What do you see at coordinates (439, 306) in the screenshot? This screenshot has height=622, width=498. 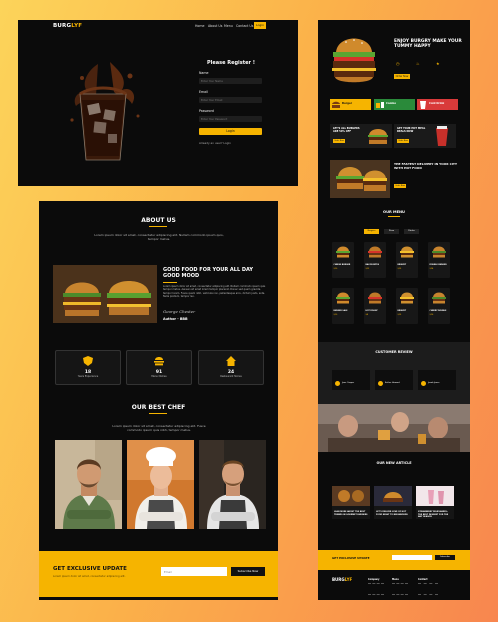 I see `menu-item-card: CHERRY DOUBLE $16` at bounding box center [439, 306].